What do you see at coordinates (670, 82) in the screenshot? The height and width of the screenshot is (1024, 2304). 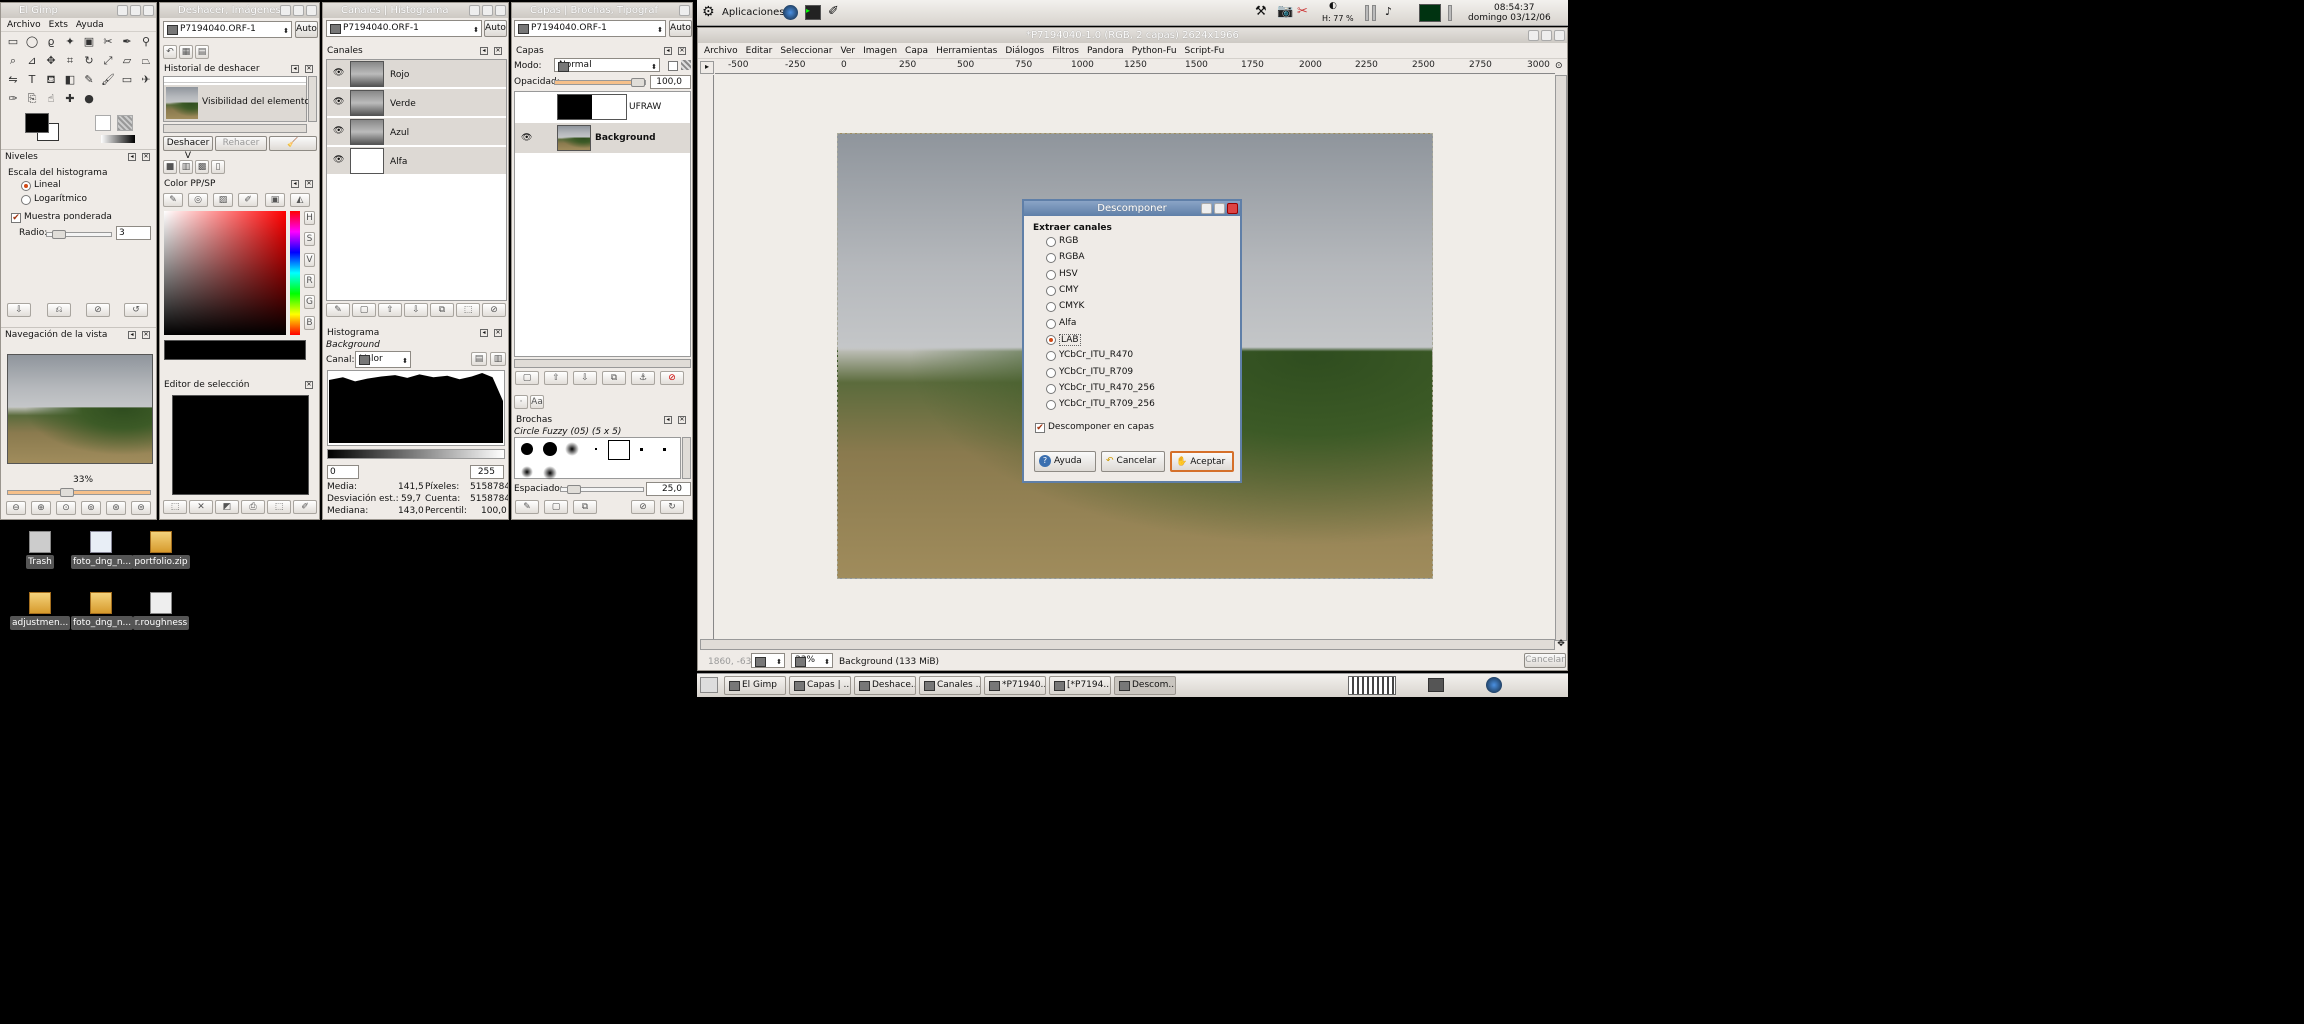 I see `opacity-field: 100,0` at bounding box center [670, 82].